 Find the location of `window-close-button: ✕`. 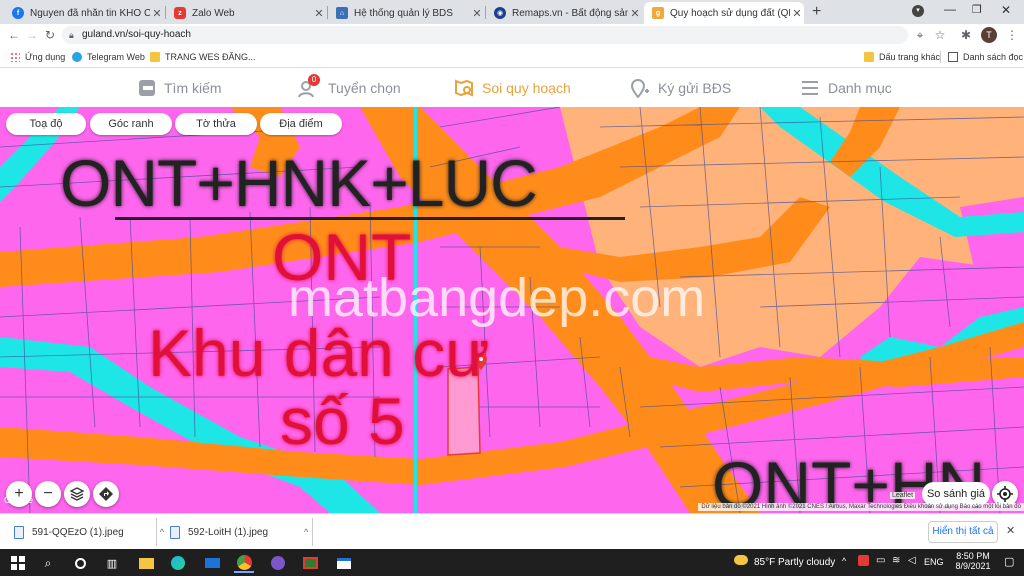

window-close-button: ✕ is located at coordinates (1006, 10).